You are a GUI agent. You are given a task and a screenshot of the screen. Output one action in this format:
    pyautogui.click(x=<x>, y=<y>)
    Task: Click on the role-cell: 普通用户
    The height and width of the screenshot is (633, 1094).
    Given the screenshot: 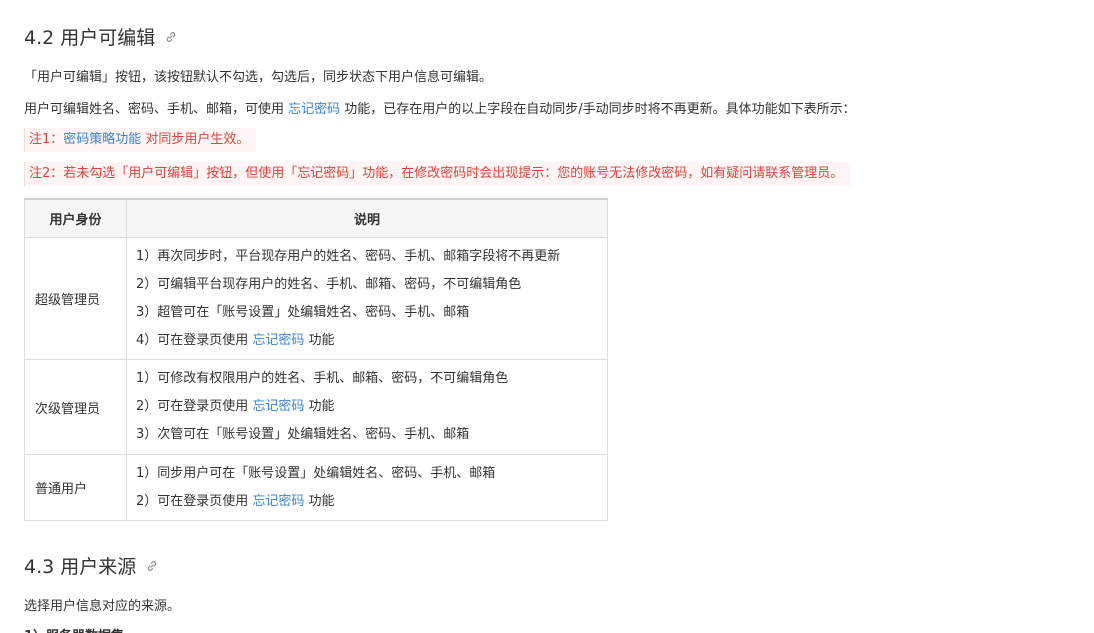 What is the action you would take?
    pyautogui.click(x=75, y=487)
    